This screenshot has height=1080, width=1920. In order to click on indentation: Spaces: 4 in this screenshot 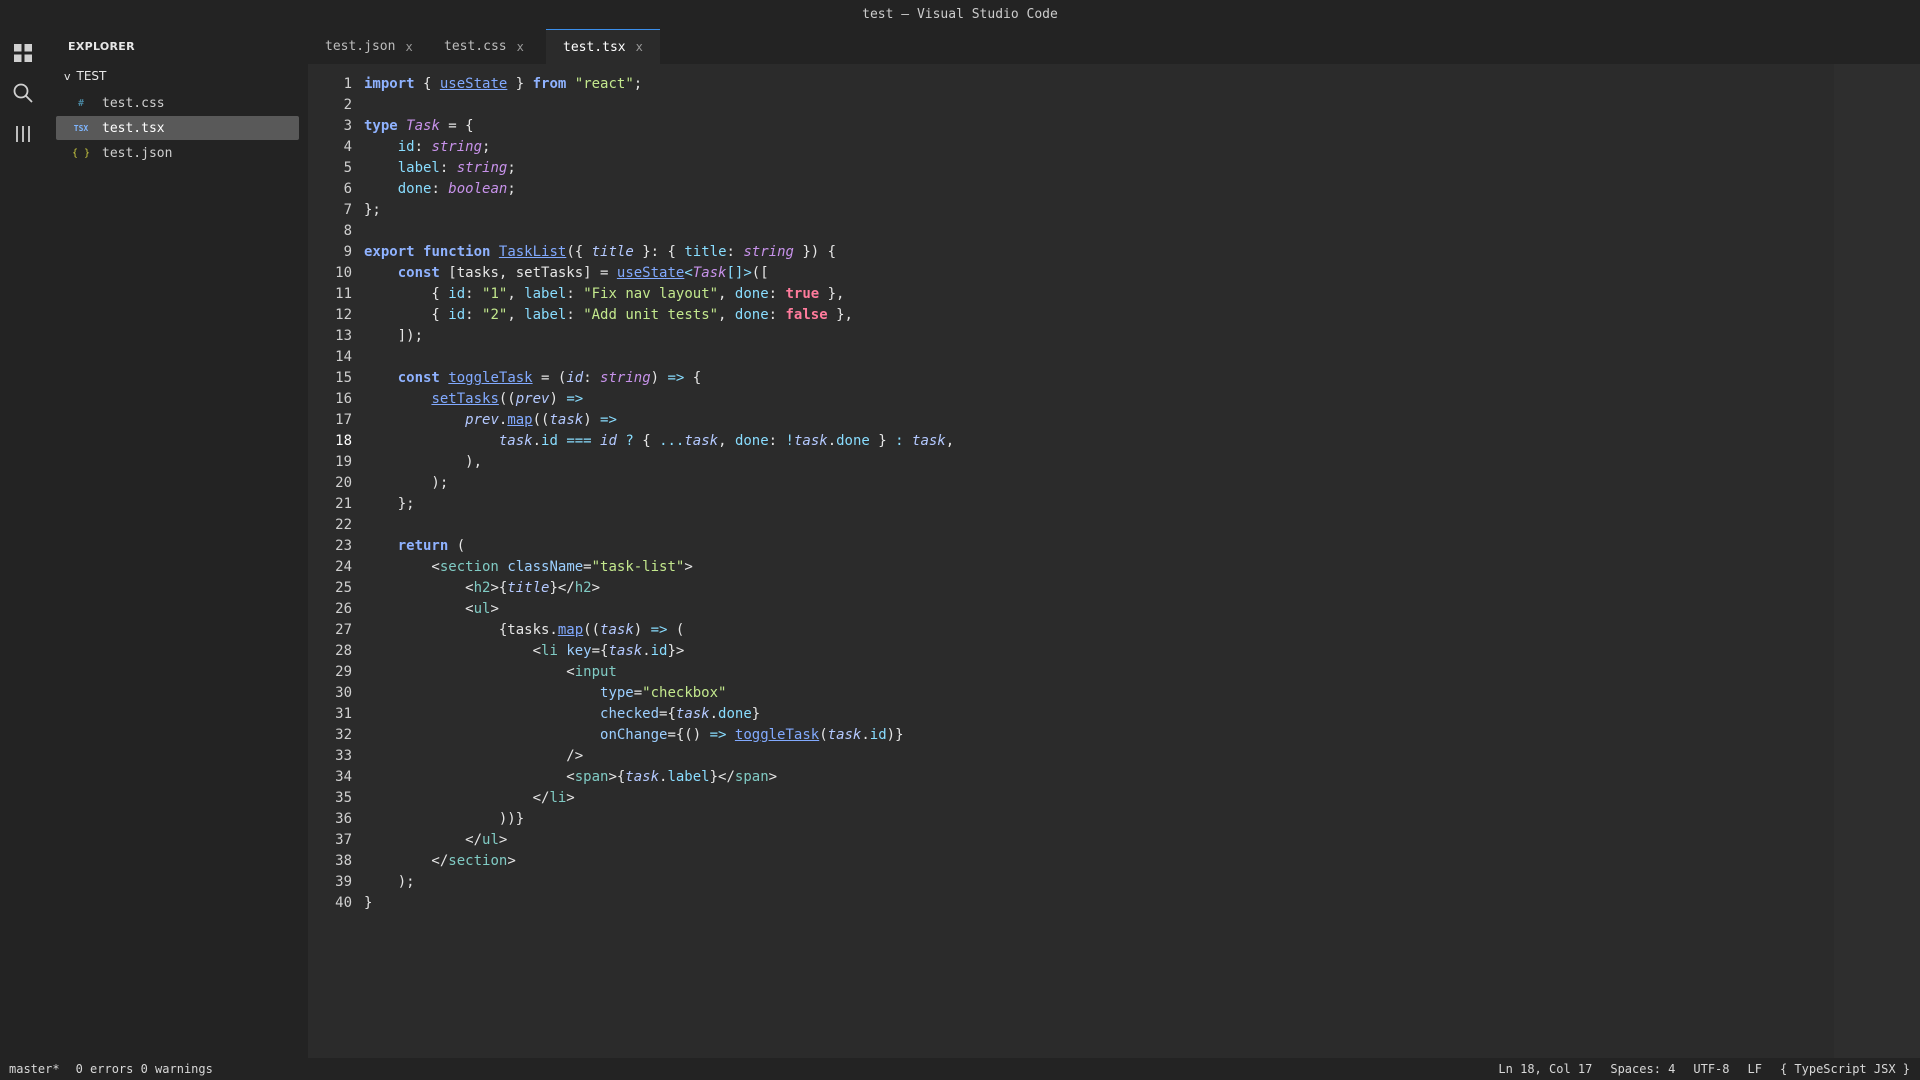, I will do `click(1642, 1069)`.